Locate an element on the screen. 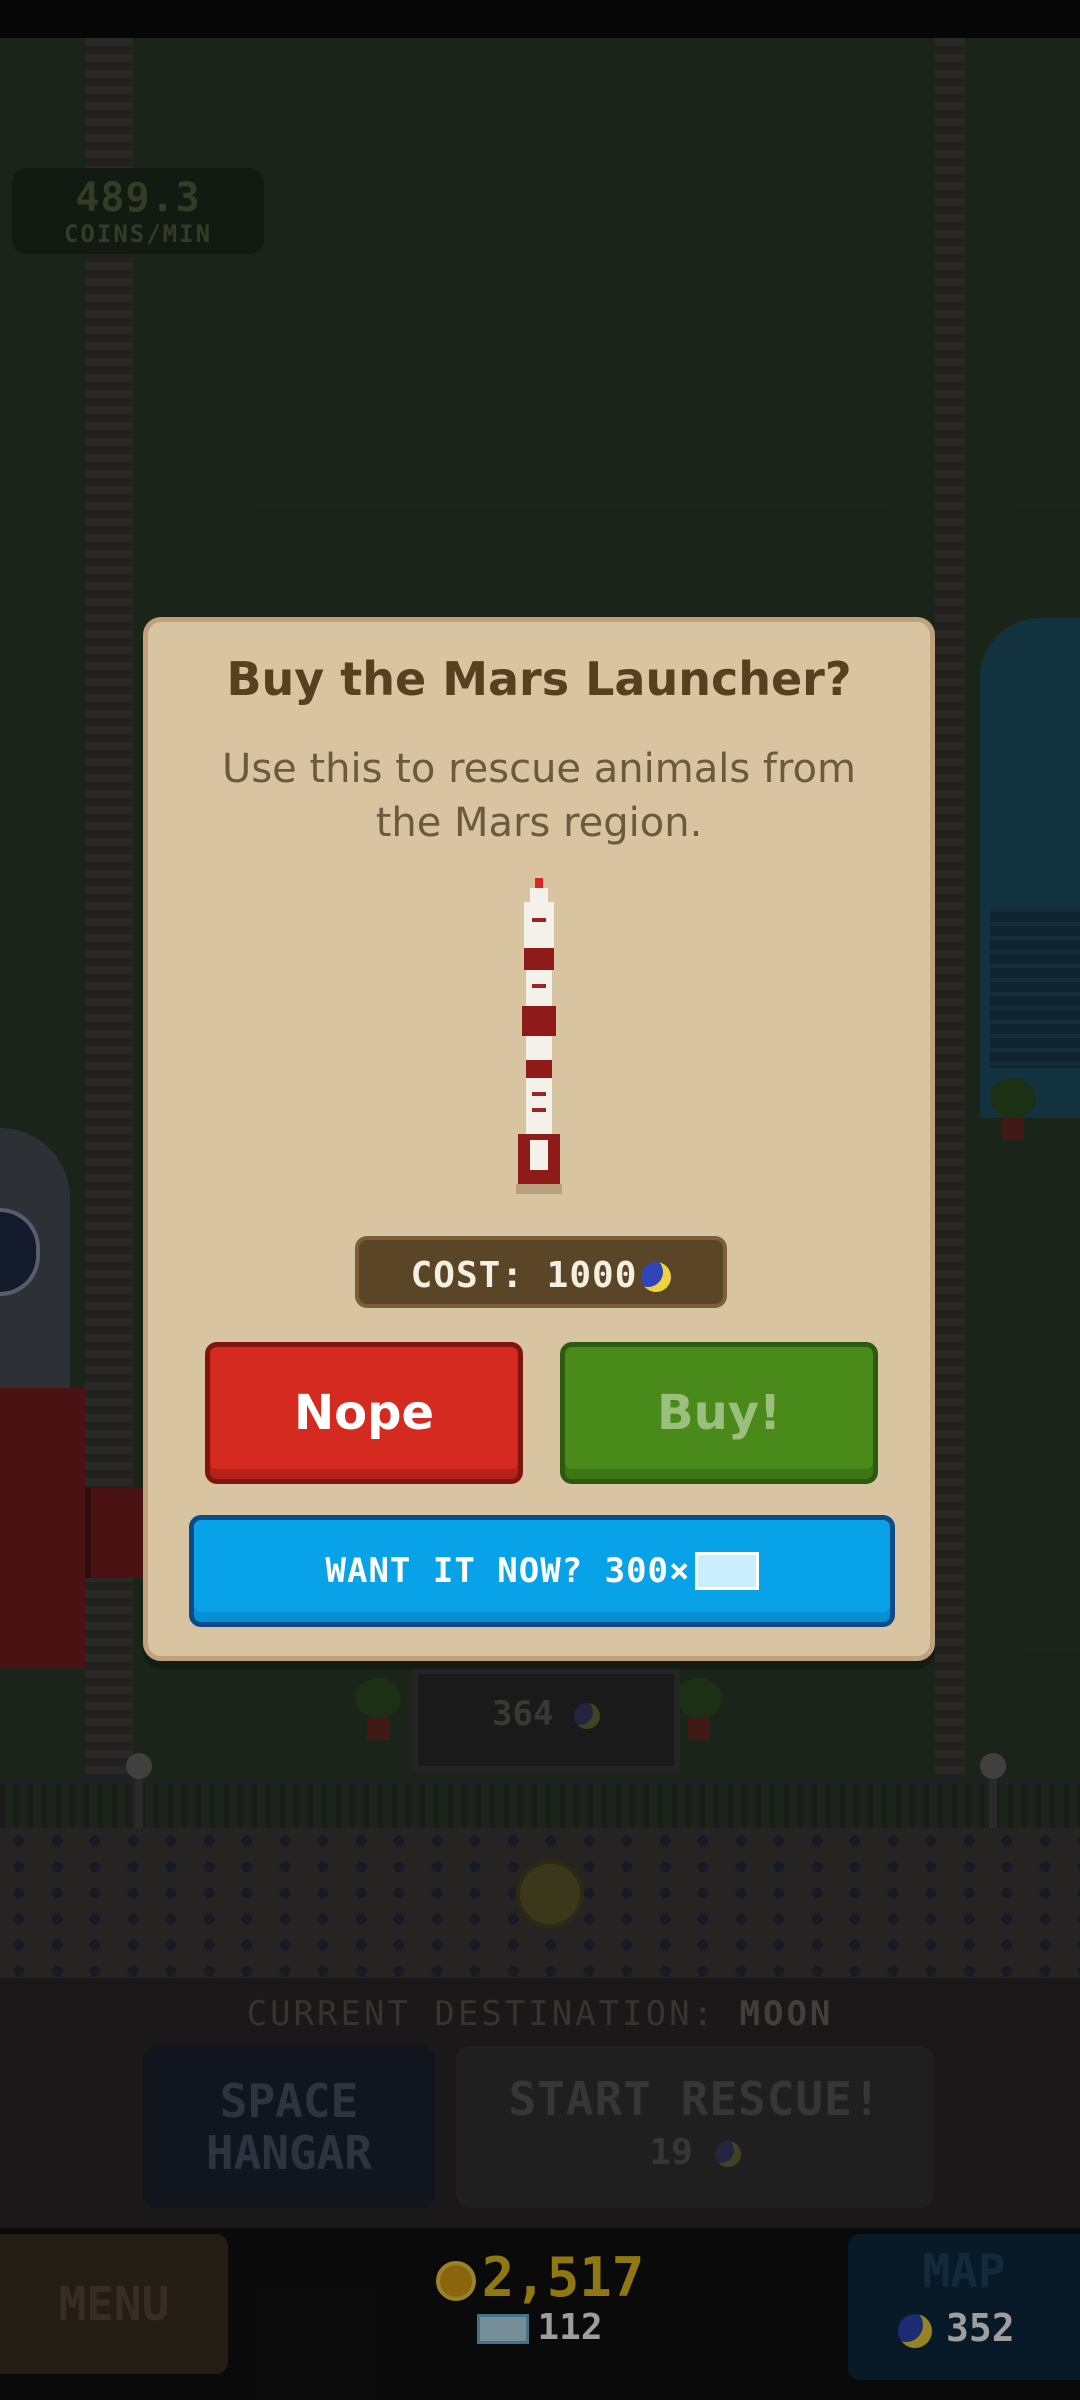 This screenshot has width=1080, height=2400. want-it-now-button: WANT IT NOW? 300× is located at coordinates (542, 1571).